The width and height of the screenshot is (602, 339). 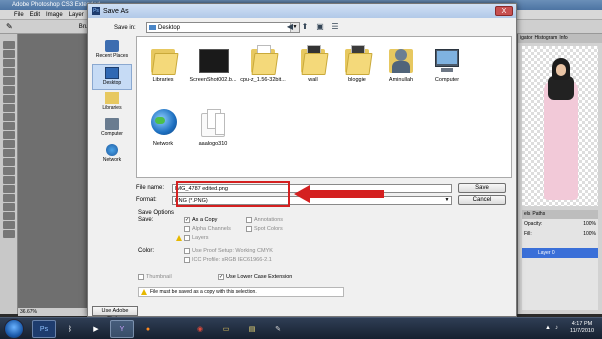 What do you see at coordinates (589, 234) in the screenshot?
I see `fill-value: 100%` at bounding box center [589, 234].